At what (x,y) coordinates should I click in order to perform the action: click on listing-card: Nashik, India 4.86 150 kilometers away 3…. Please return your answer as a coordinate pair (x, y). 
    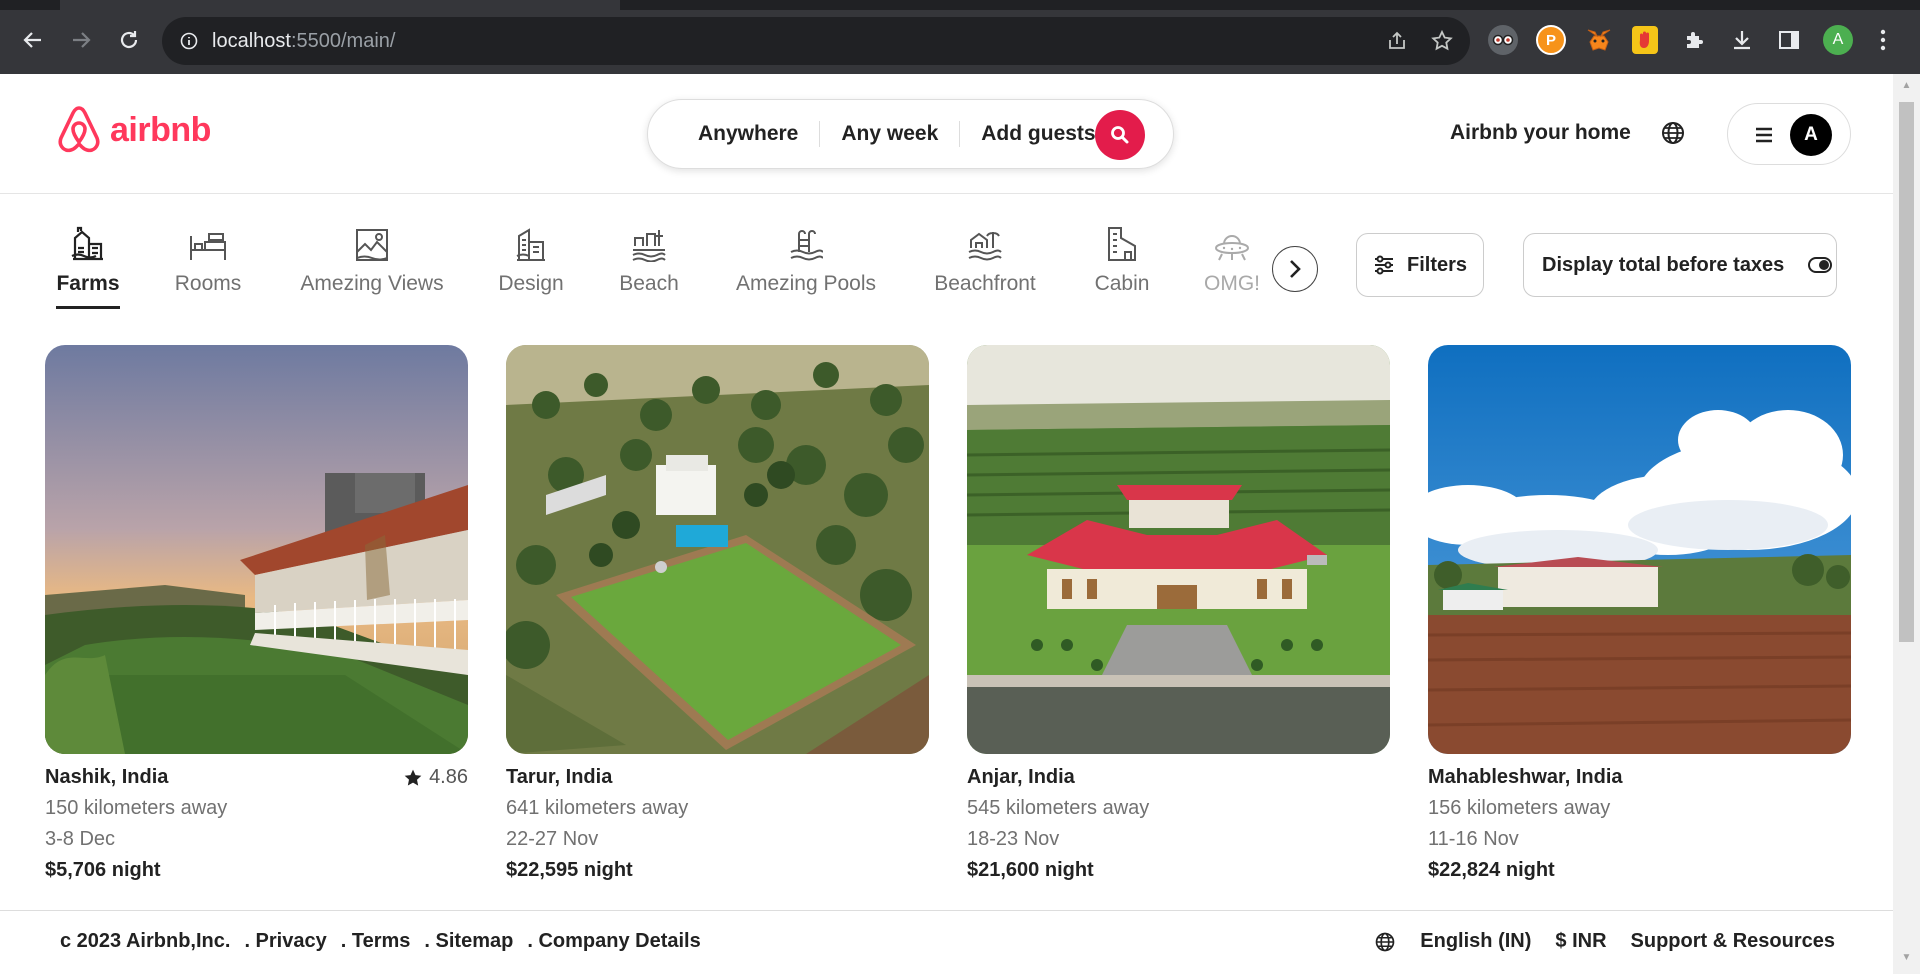
    Looking at the image, I should click on (256, 613).